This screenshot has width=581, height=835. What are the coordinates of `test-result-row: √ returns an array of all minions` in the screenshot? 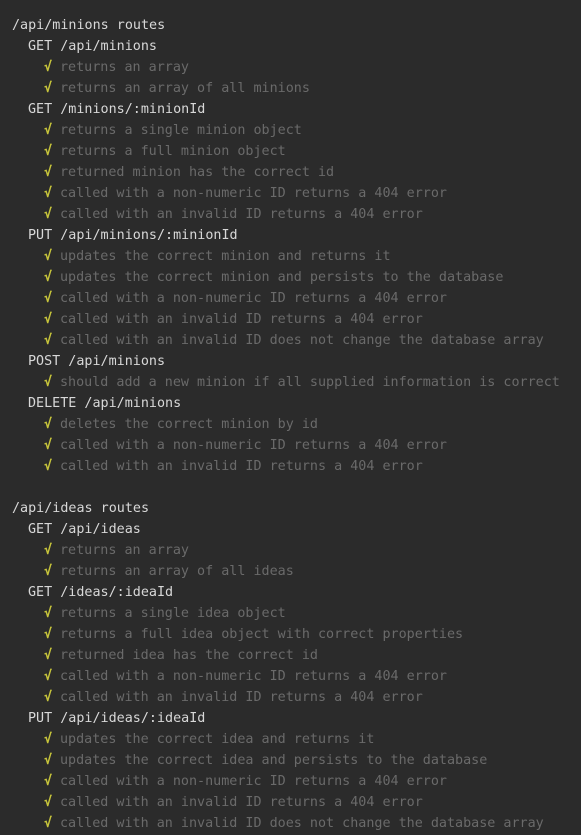 It's located at (296, 88).